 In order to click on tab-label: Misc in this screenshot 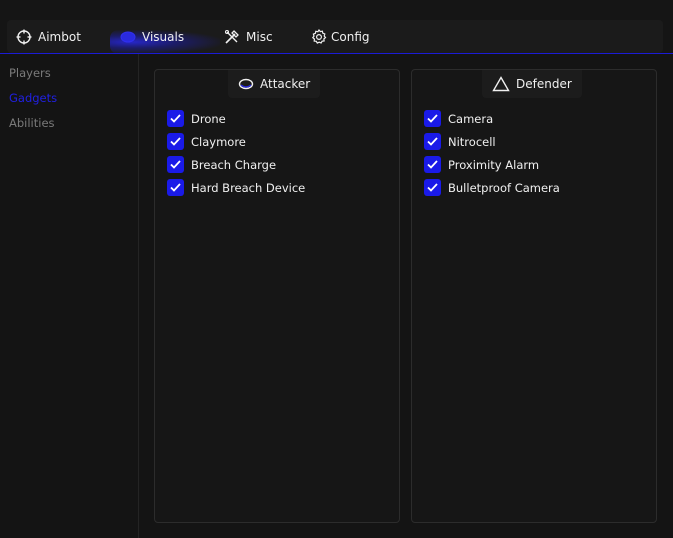, I will do `click(259, 36)`.